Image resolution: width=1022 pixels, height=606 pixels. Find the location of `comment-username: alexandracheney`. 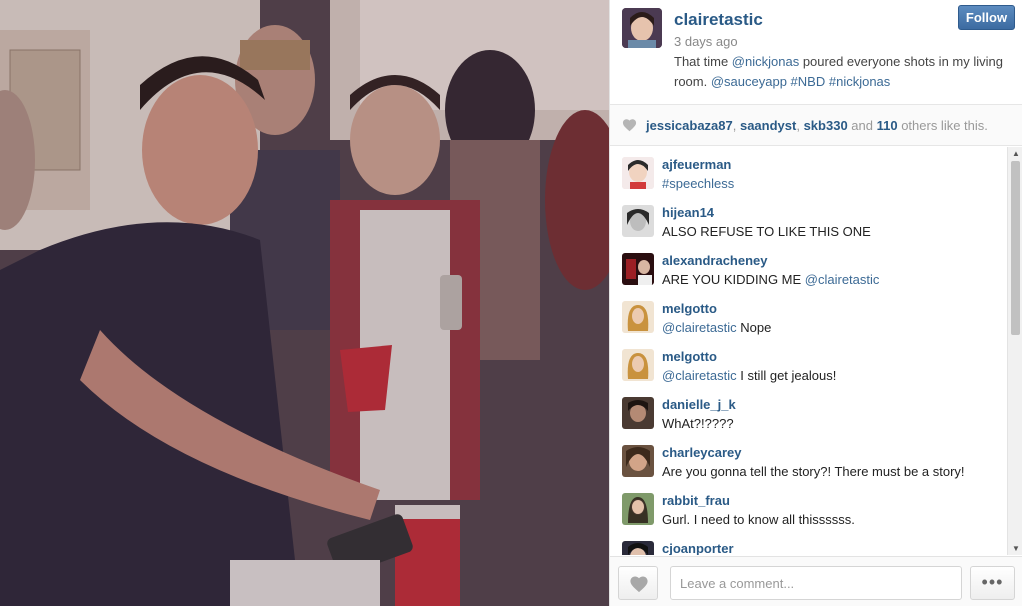

comment-username: alexandracheney is located at coordinates (715, 260).